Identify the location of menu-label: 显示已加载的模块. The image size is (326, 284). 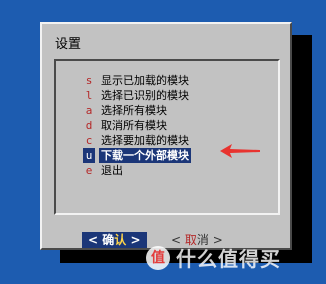
(145, 80).